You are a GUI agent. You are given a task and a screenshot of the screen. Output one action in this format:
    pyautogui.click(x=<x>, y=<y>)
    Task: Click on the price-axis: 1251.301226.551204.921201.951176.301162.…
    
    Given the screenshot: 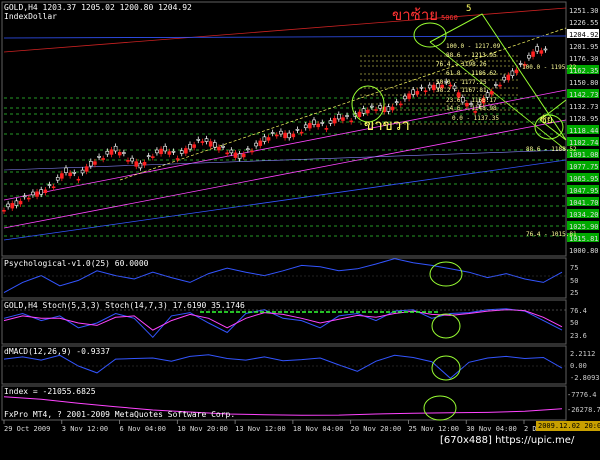 What is the action you would take?
    pyautogui.click(x=583, y=131)
    